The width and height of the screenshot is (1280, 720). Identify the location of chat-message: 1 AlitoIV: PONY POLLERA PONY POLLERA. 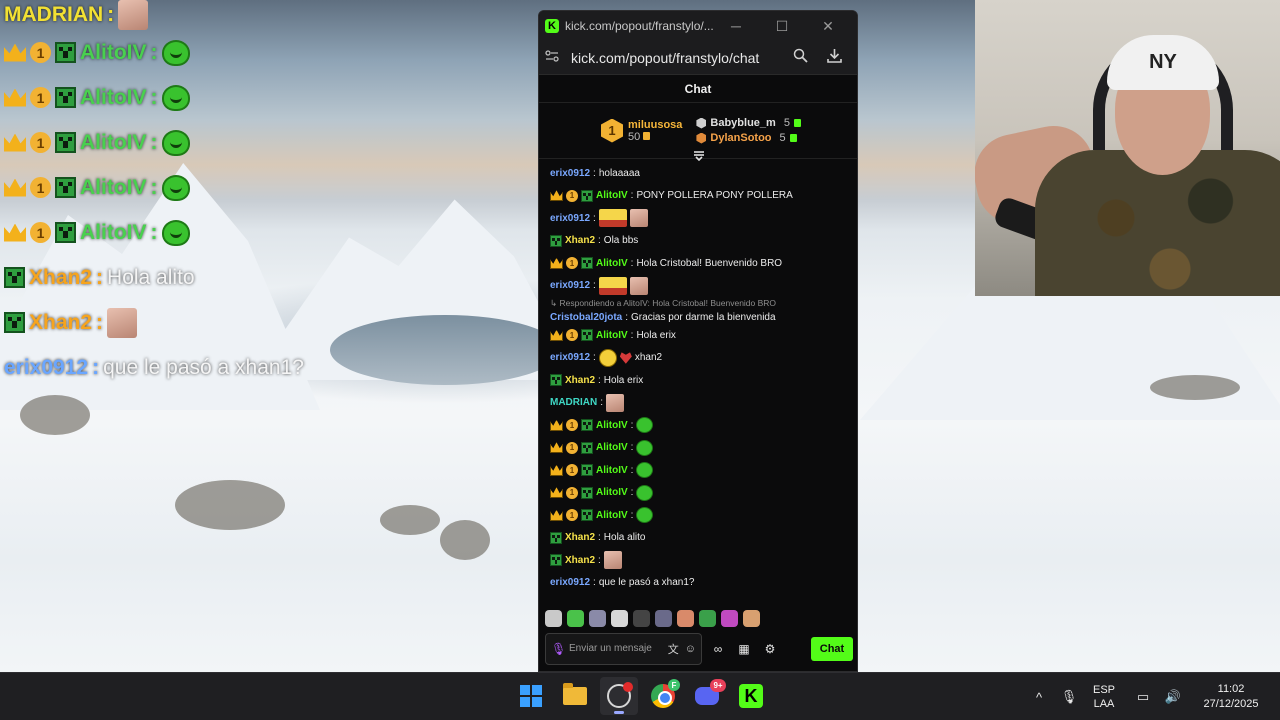
(700, 196).